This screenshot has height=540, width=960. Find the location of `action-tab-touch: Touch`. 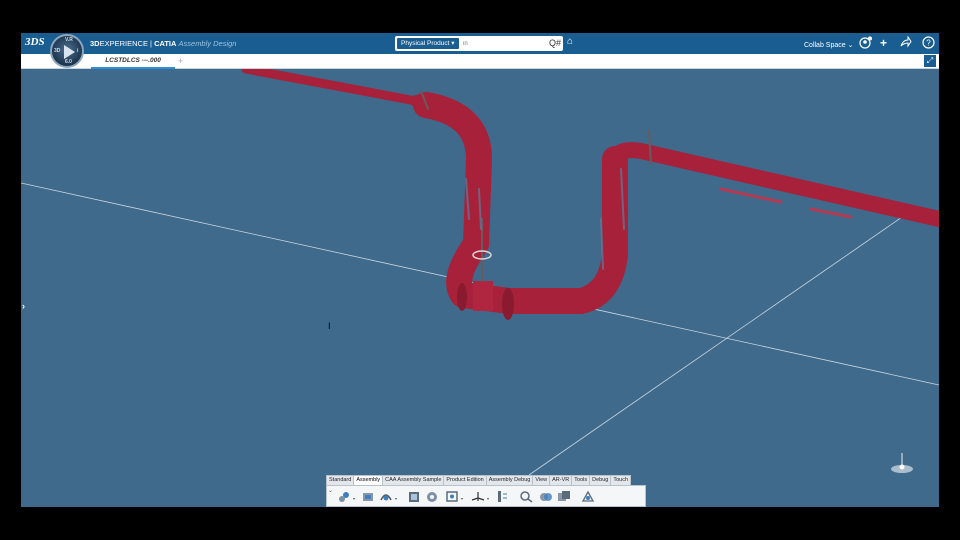

action-tab-touch: Touch is located at coordinates (621, 480).